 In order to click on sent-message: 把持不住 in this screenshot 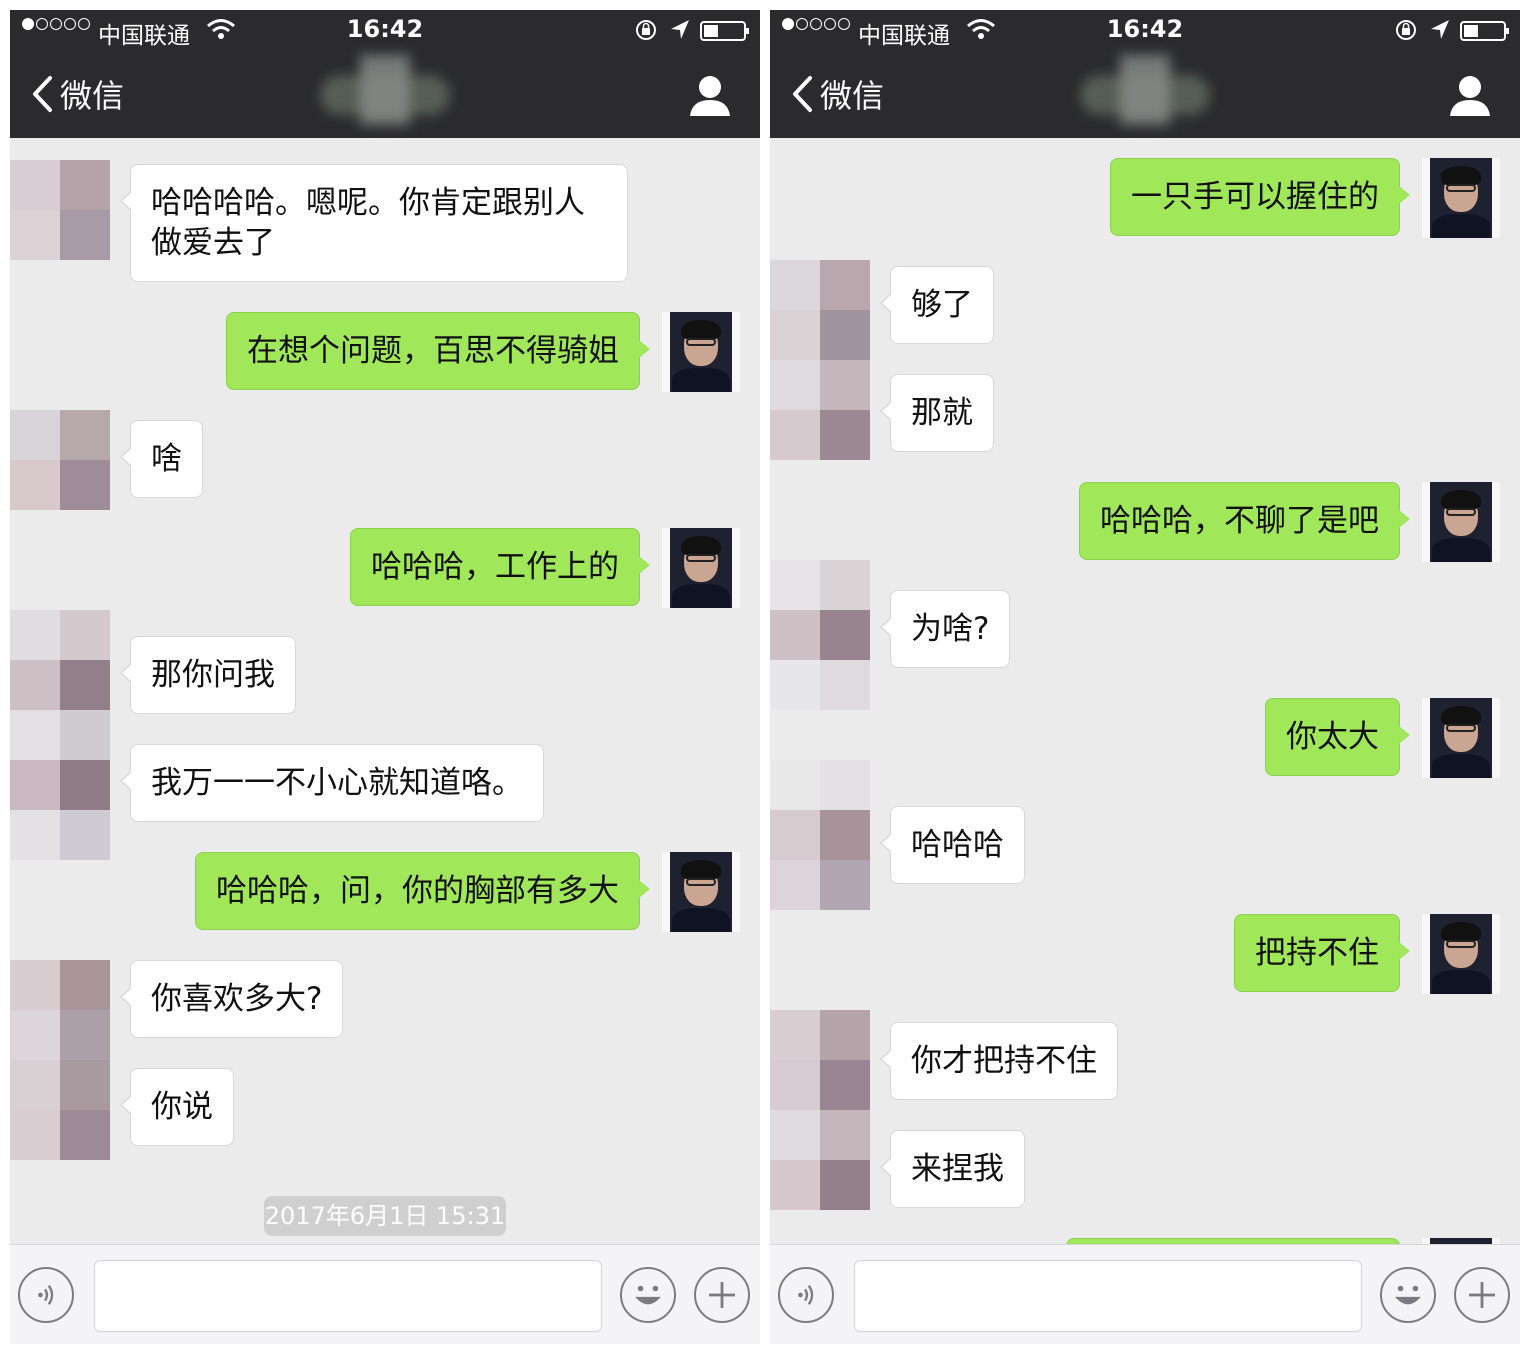, I will do `click(1322, 953)`.